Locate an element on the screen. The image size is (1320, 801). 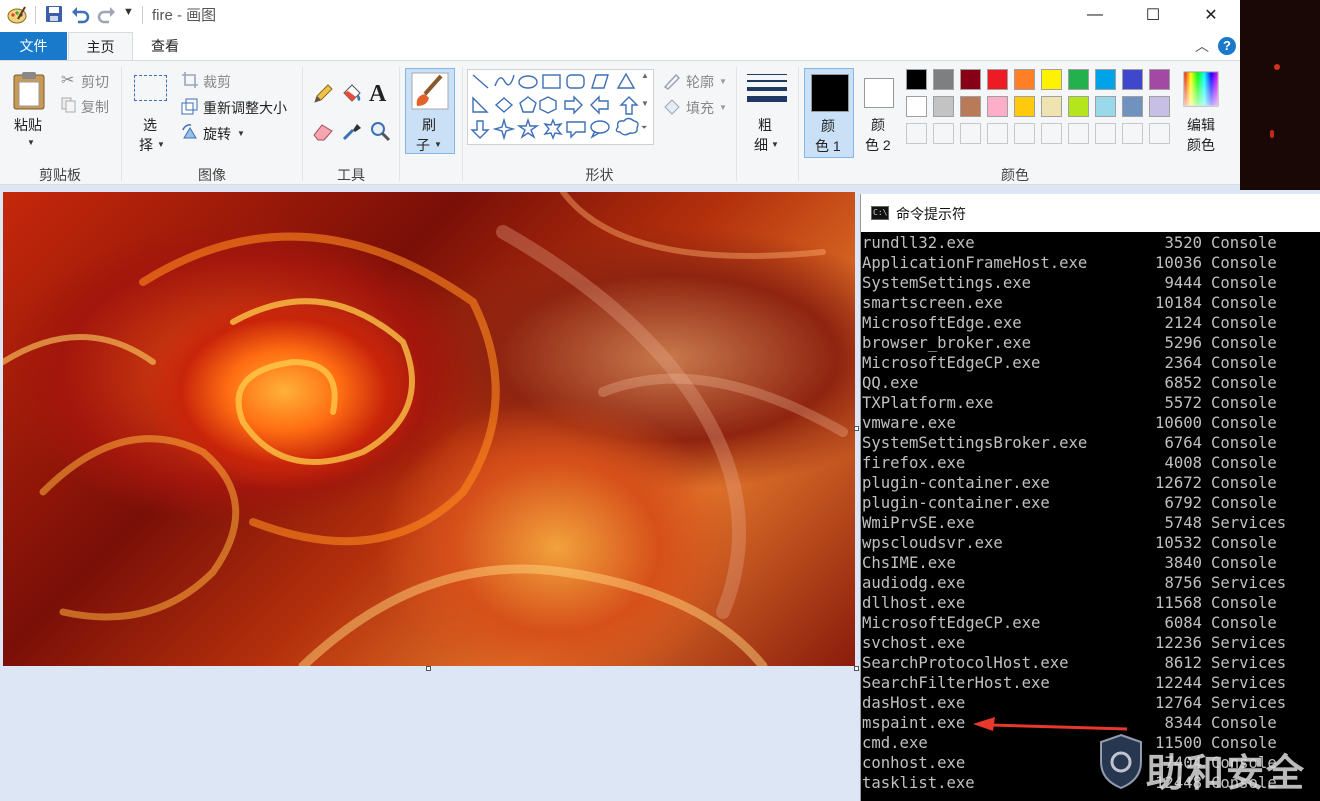
copy-label: 复制 is located at coordinates (95, 107).